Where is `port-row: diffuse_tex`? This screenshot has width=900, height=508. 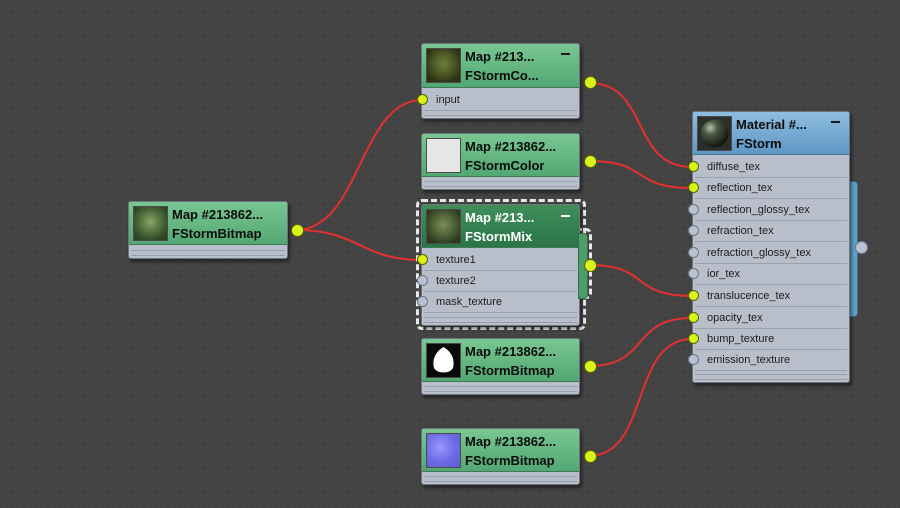
port-row: diffuse_tex is located at coordinates (767, 167).